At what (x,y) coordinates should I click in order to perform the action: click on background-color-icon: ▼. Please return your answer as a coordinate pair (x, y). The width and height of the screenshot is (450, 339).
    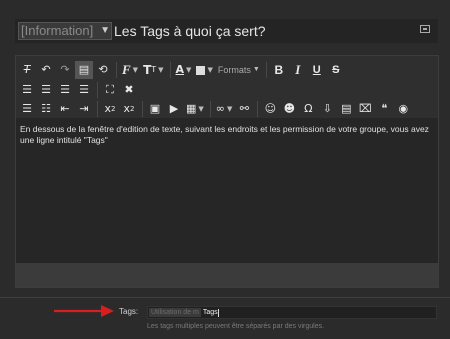
    Looking at the image, I should click on (204, 70).